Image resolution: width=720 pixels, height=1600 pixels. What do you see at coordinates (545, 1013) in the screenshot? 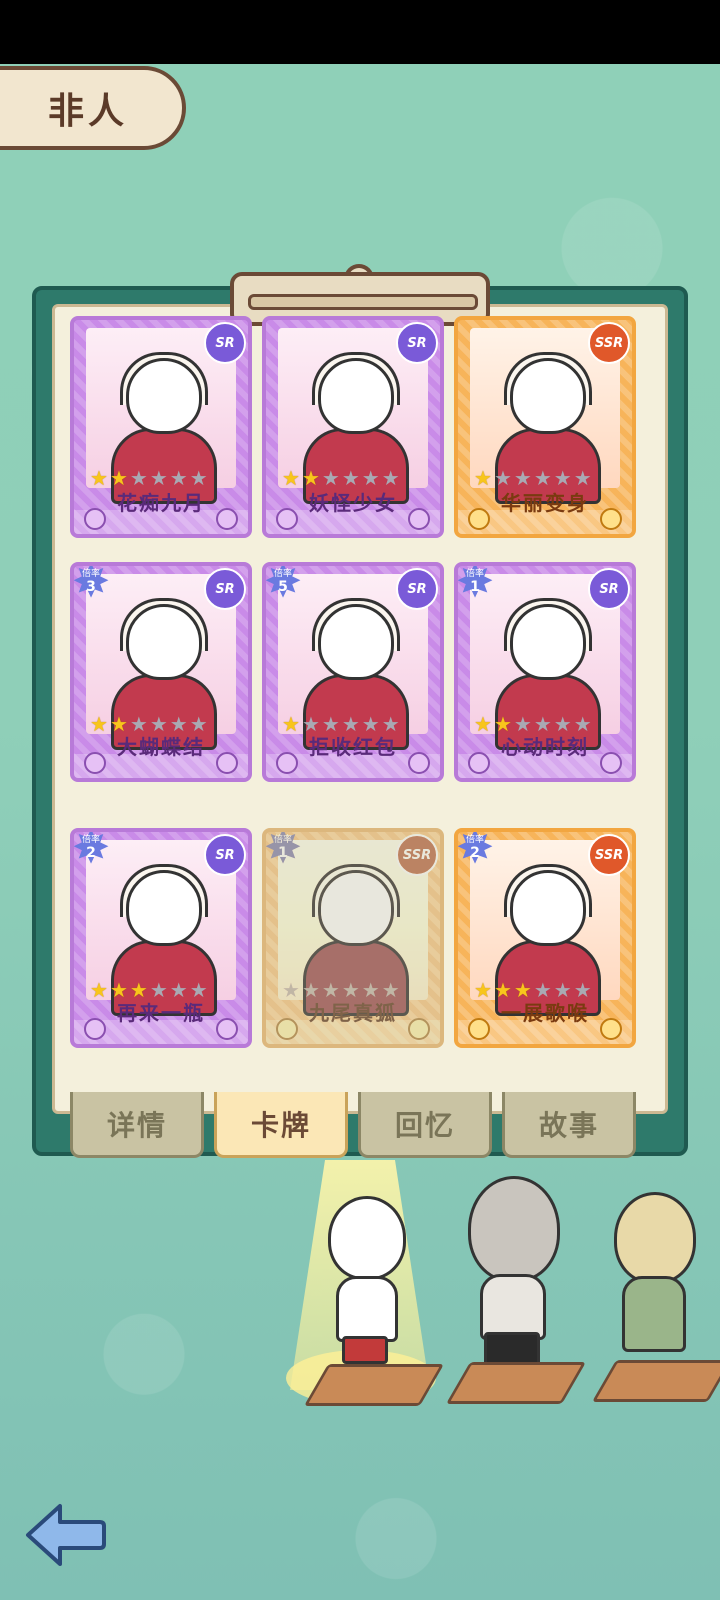
I see `card-name: 一展歌喉` at bounding box center [545, 1013].